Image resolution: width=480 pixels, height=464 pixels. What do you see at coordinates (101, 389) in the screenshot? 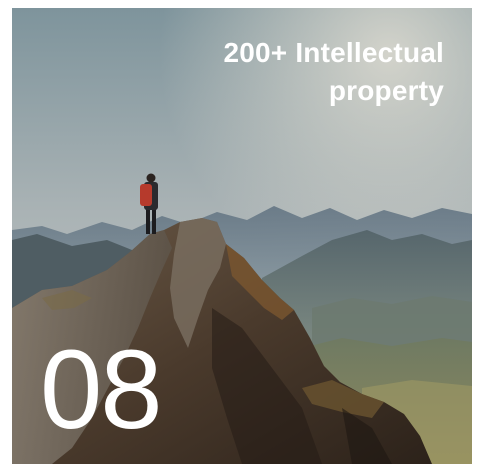
I see `card-number: 08` at bounding box center [101, 389].